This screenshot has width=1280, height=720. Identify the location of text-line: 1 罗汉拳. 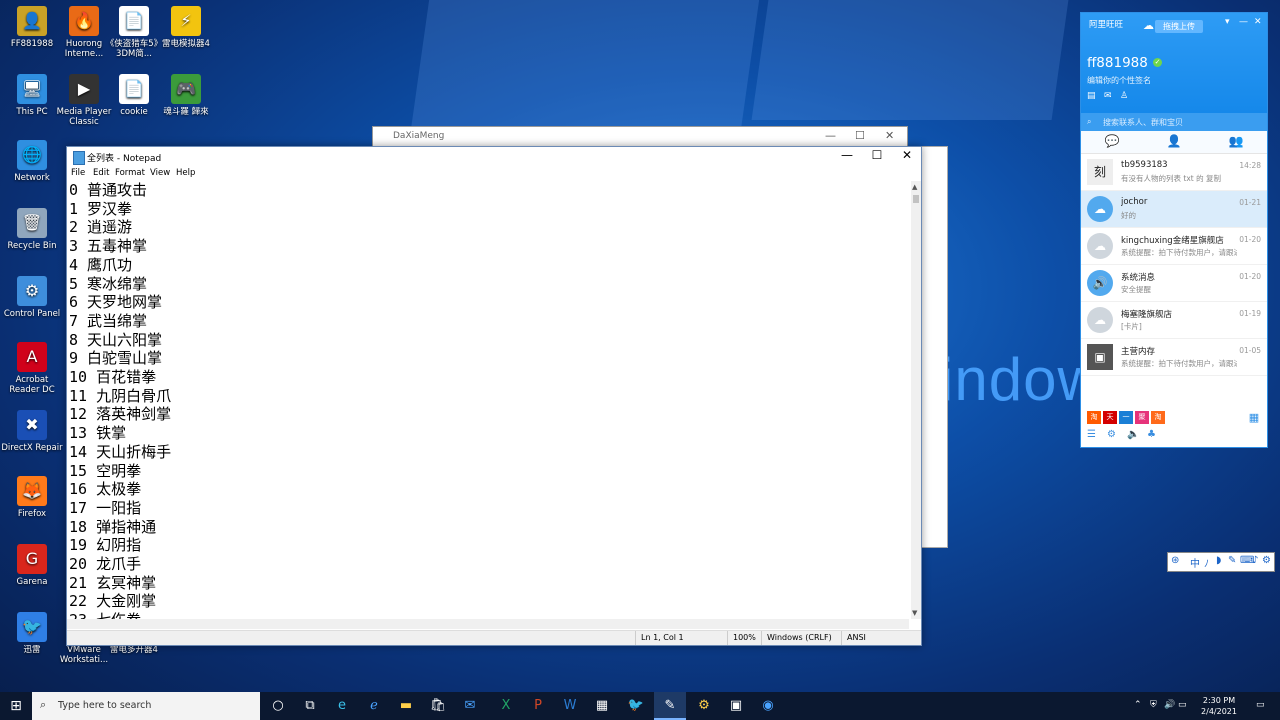
(101, 208).